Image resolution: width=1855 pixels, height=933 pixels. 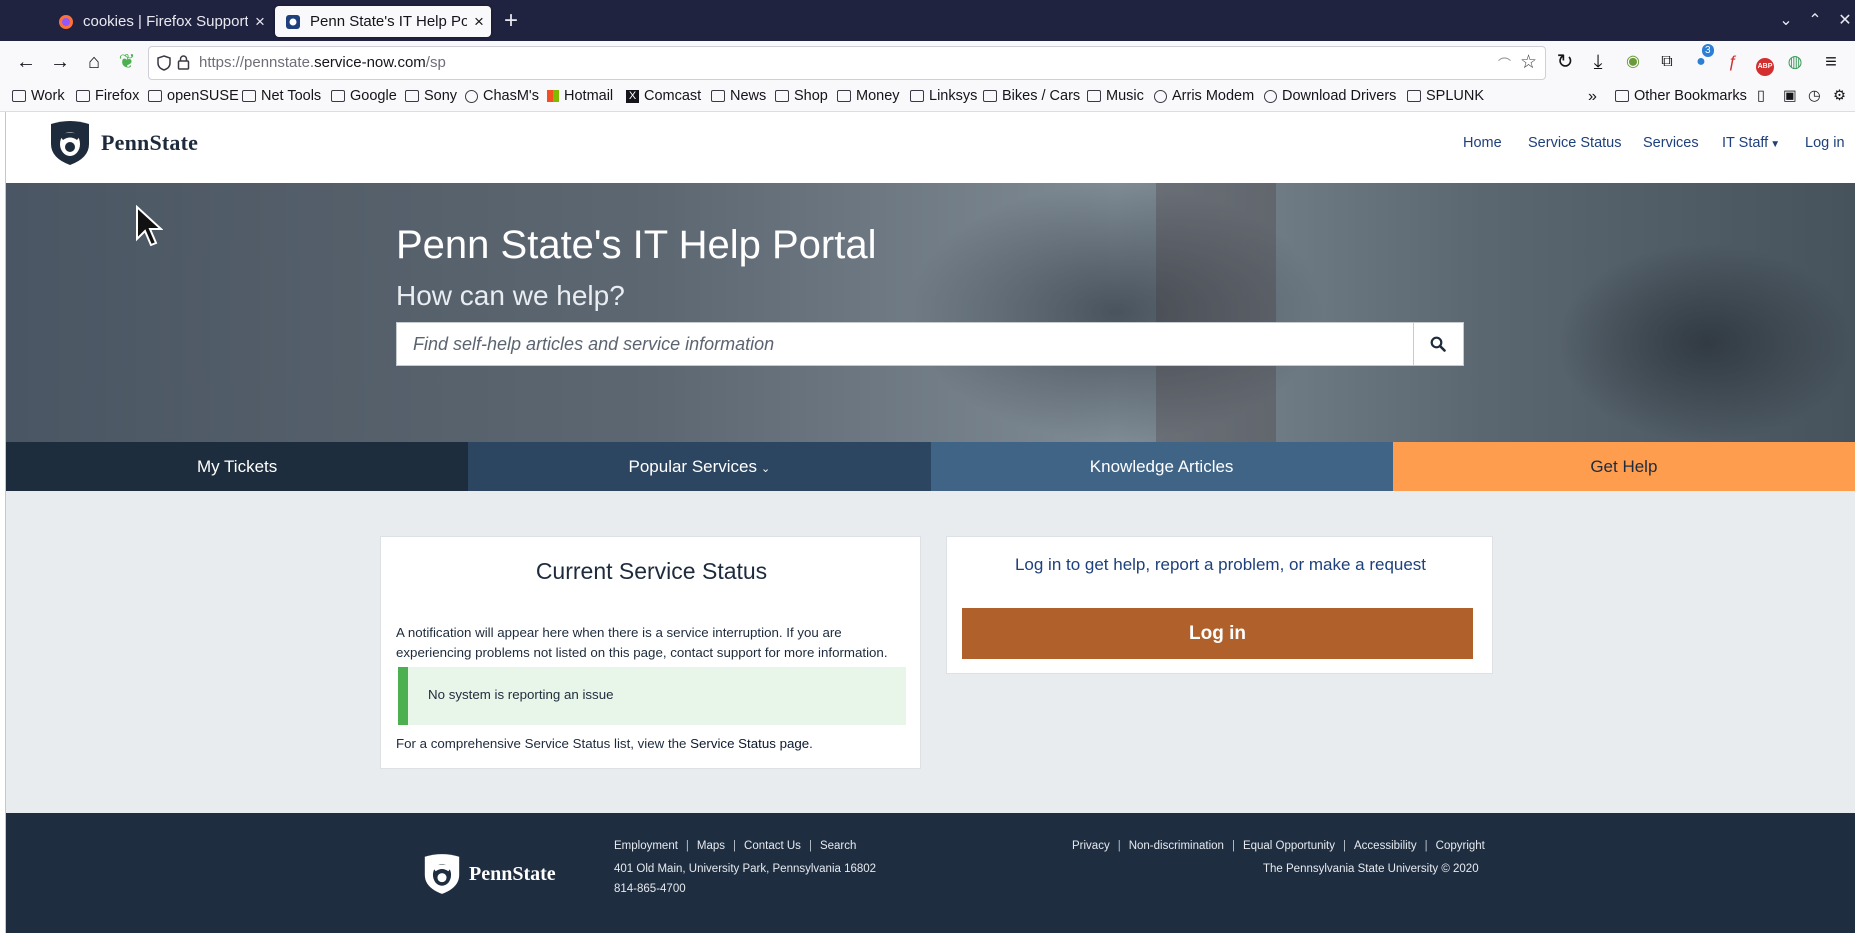 I want to click on nav-it-staff: IT Staff ▼, so click(x=1751, y=143).